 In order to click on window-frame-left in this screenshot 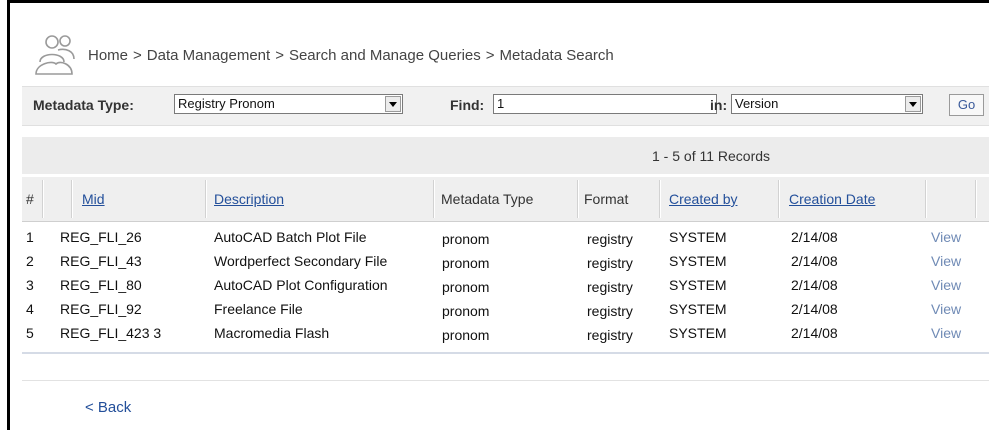, I will do `click(8, 215)`.